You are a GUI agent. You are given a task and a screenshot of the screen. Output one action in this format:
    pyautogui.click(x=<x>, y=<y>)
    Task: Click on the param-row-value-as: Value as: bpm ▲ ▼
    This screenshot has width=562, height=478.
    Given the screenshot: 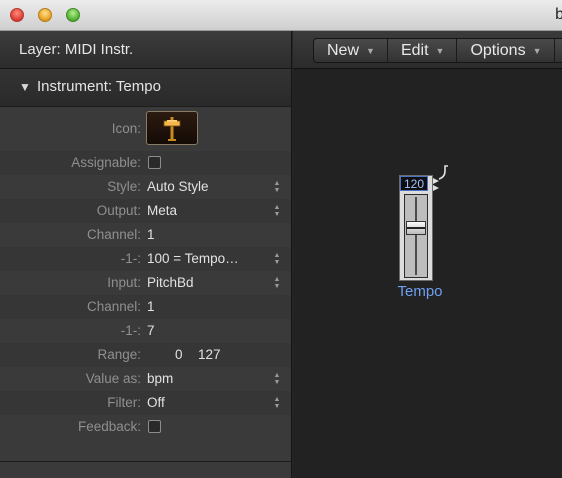 What is the action you would take?
    pyautogui.click(x=145, y=379)
    